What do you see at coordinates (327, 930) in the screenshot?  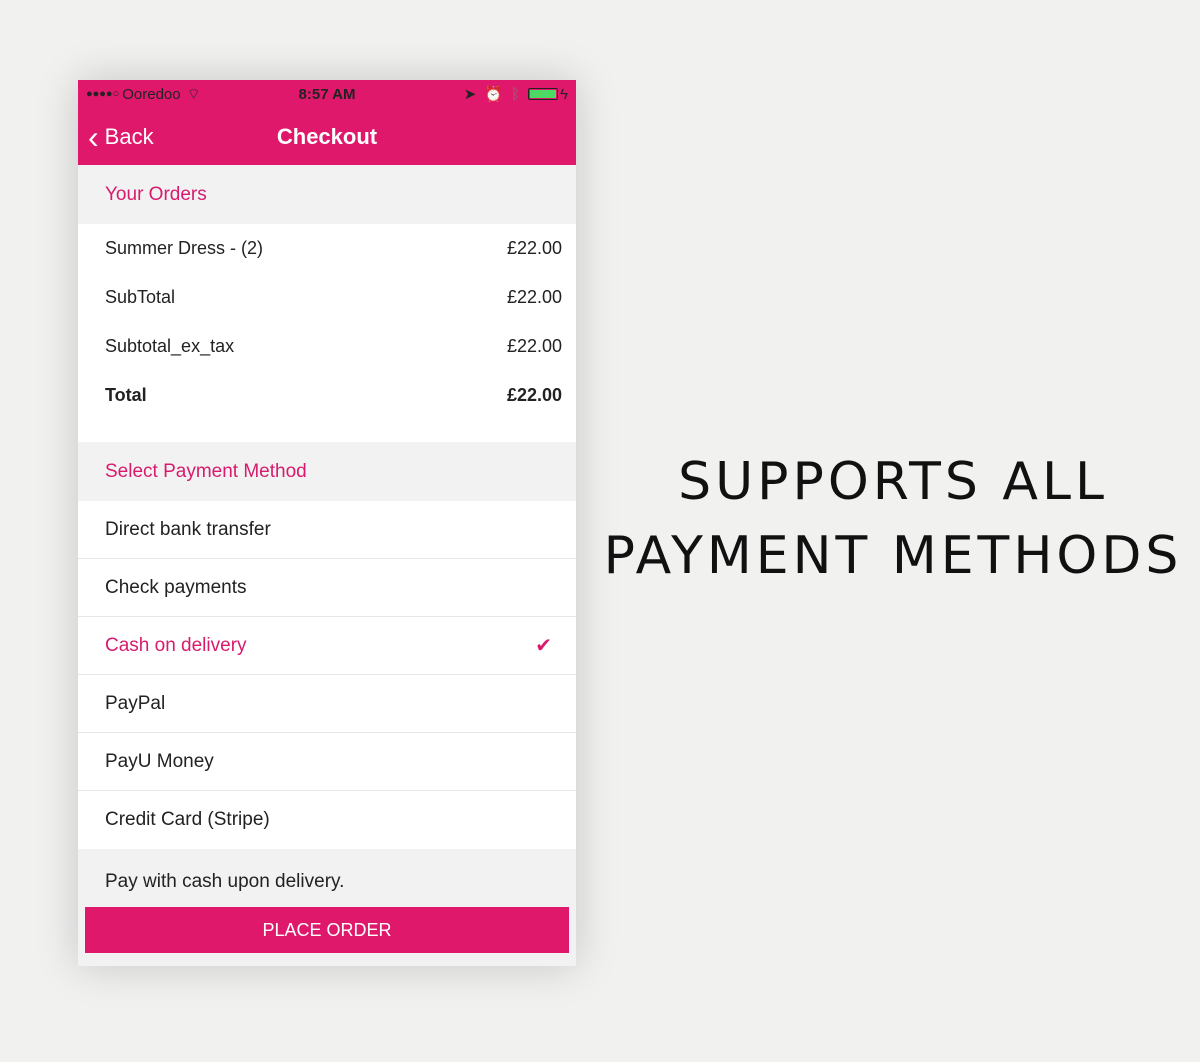 I see `place-order-button: PLACE ORDER` at bounding box center [327, 930].